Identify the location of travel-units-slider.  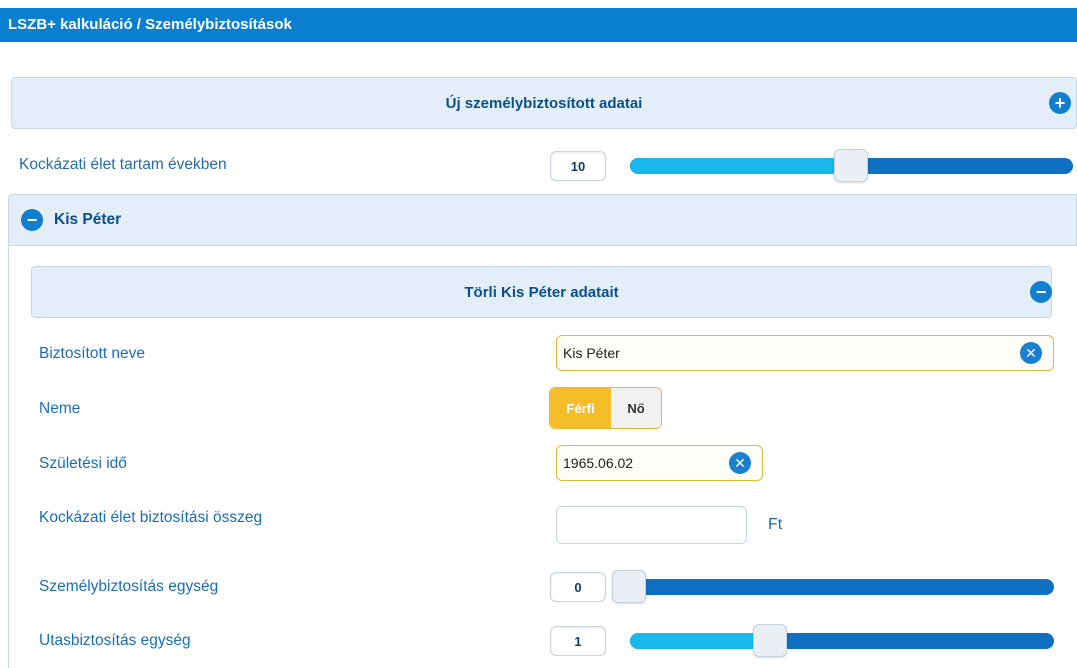
(842, 640).